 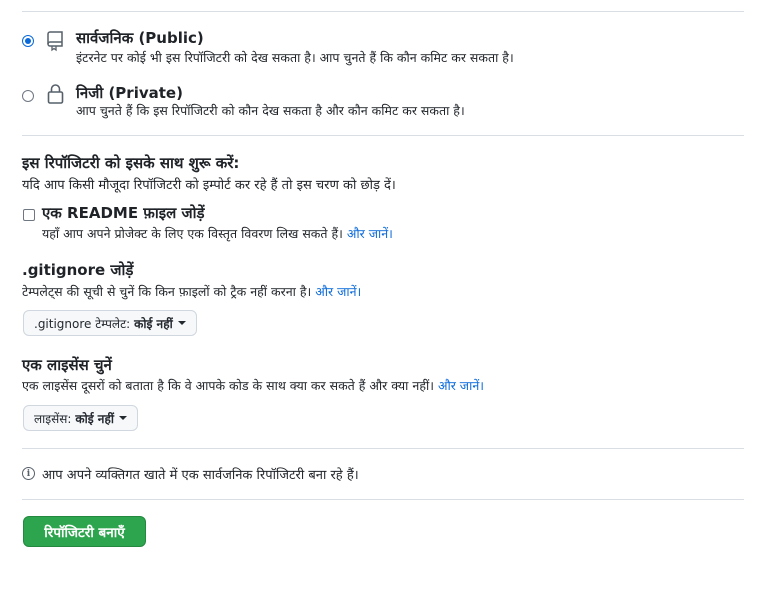 I want to click on license-learn-more-link: और जानें।, so click(x=461, y=385).